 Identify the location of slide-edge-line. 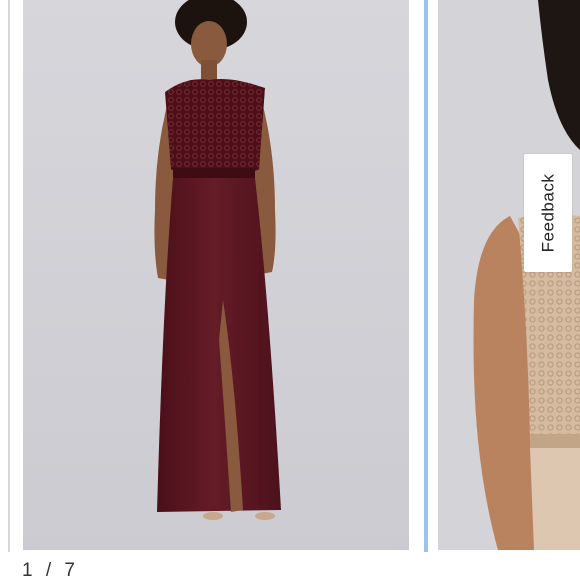
(9, 276).